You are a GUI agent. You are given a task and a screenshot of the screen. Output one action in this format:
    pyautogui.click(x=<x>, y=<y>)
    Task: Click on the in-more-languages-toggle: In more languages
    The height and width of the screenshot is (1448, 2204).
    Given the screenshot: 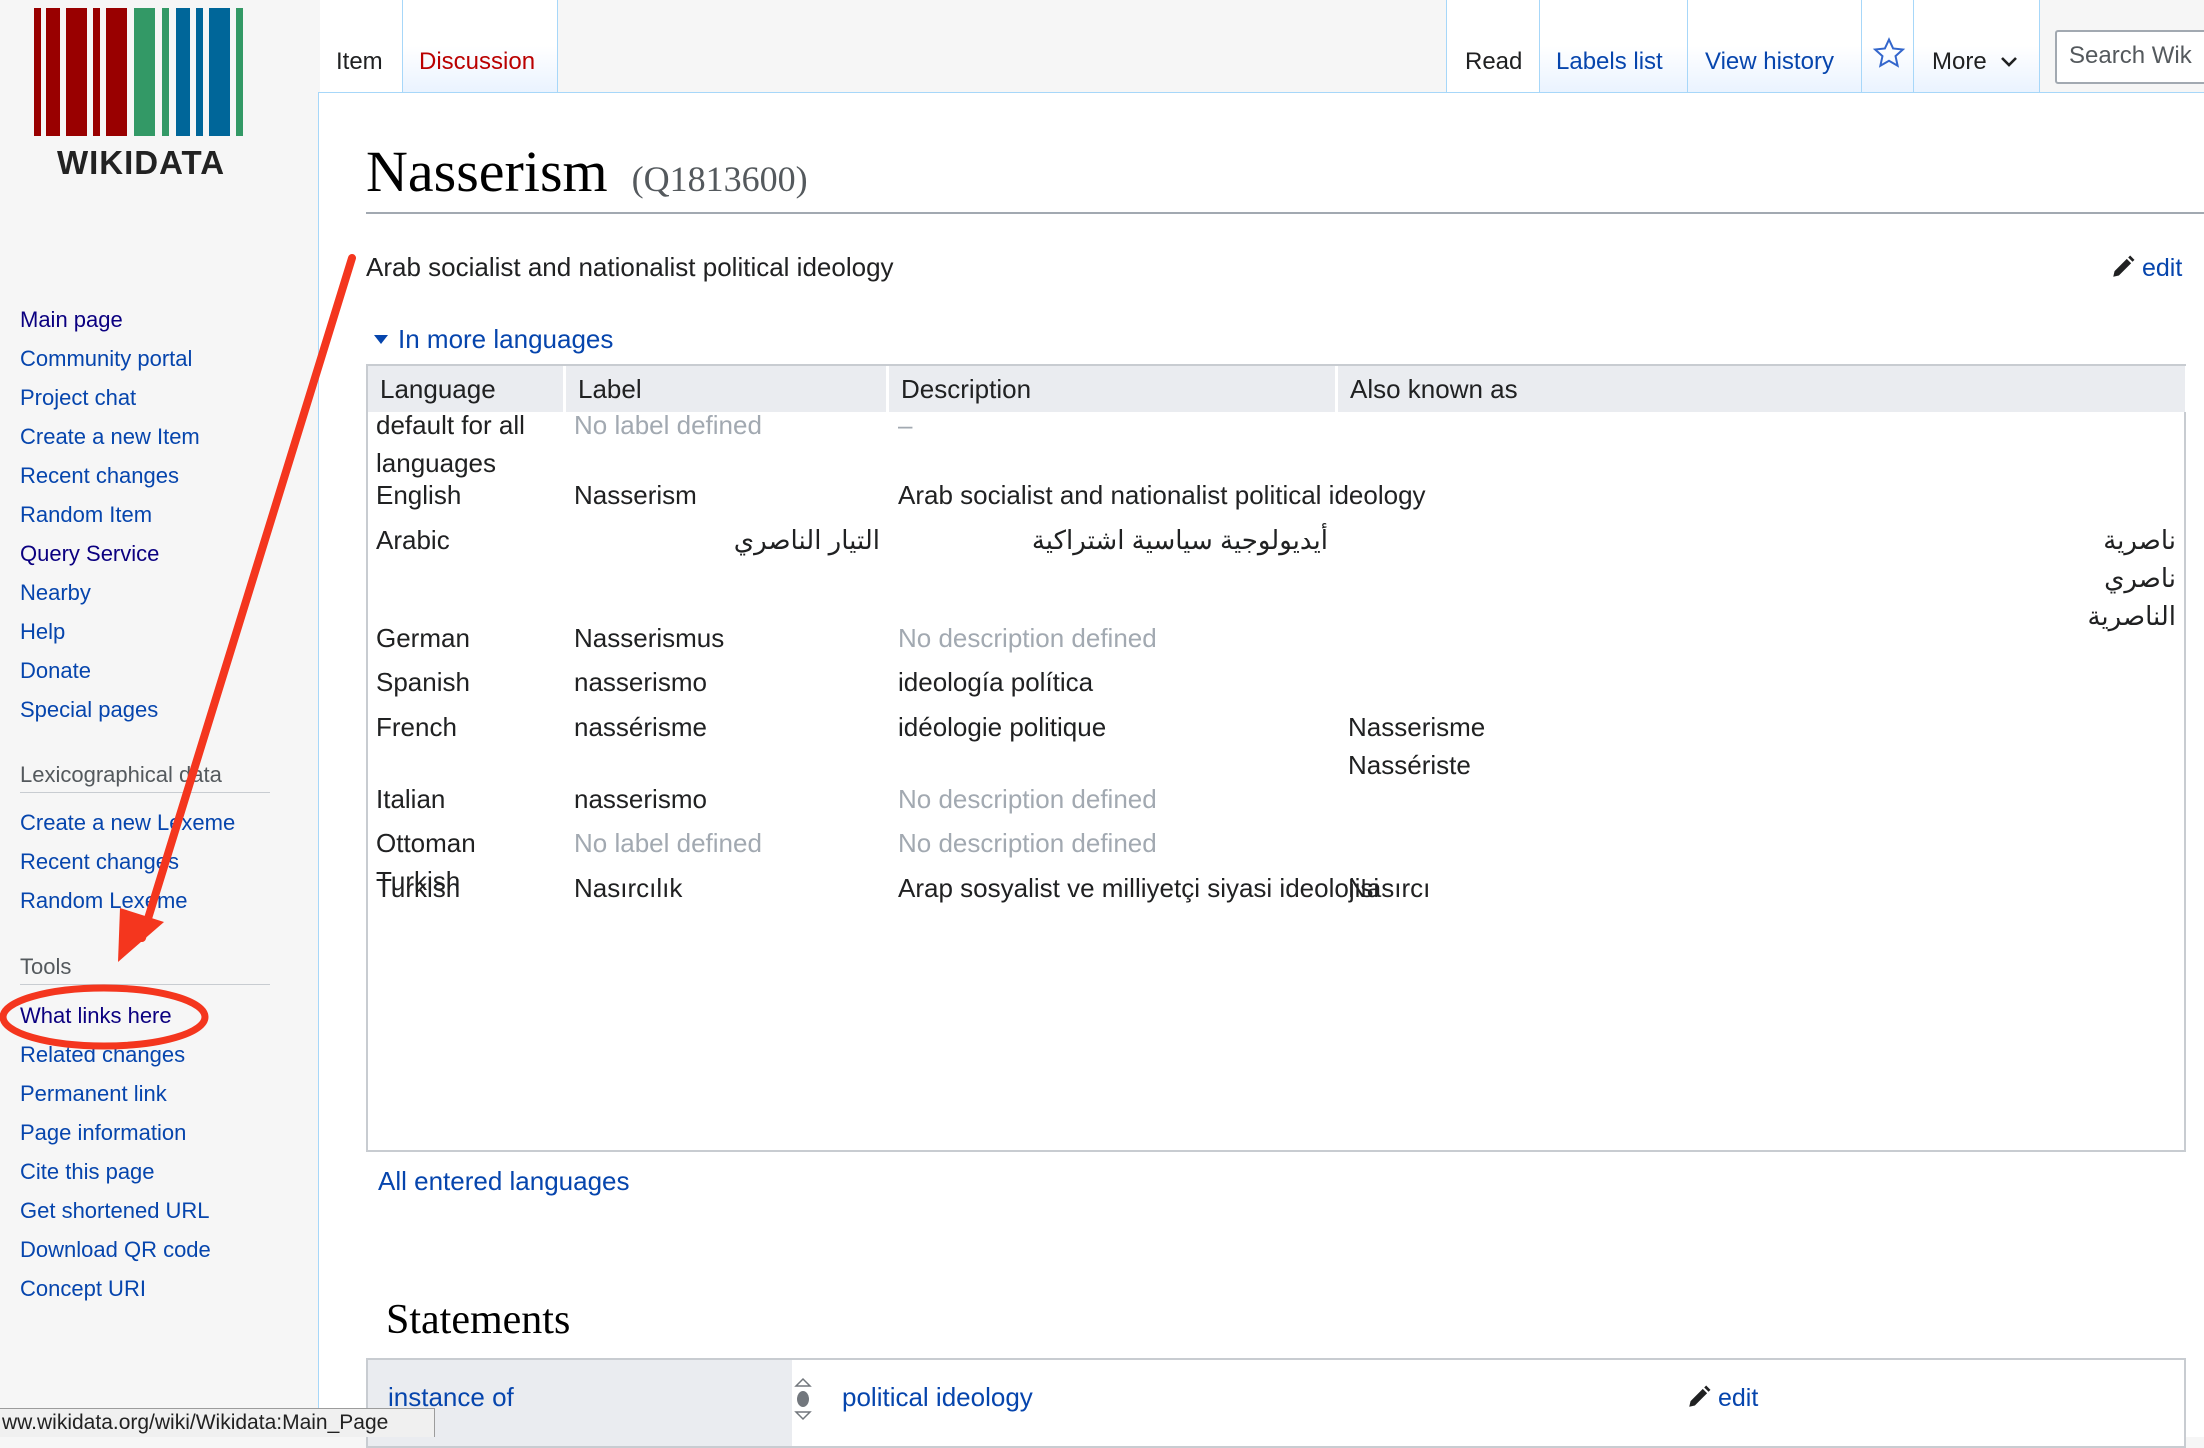 What is the action you would take?
    pyautogui.click(x=493, y=339)
    